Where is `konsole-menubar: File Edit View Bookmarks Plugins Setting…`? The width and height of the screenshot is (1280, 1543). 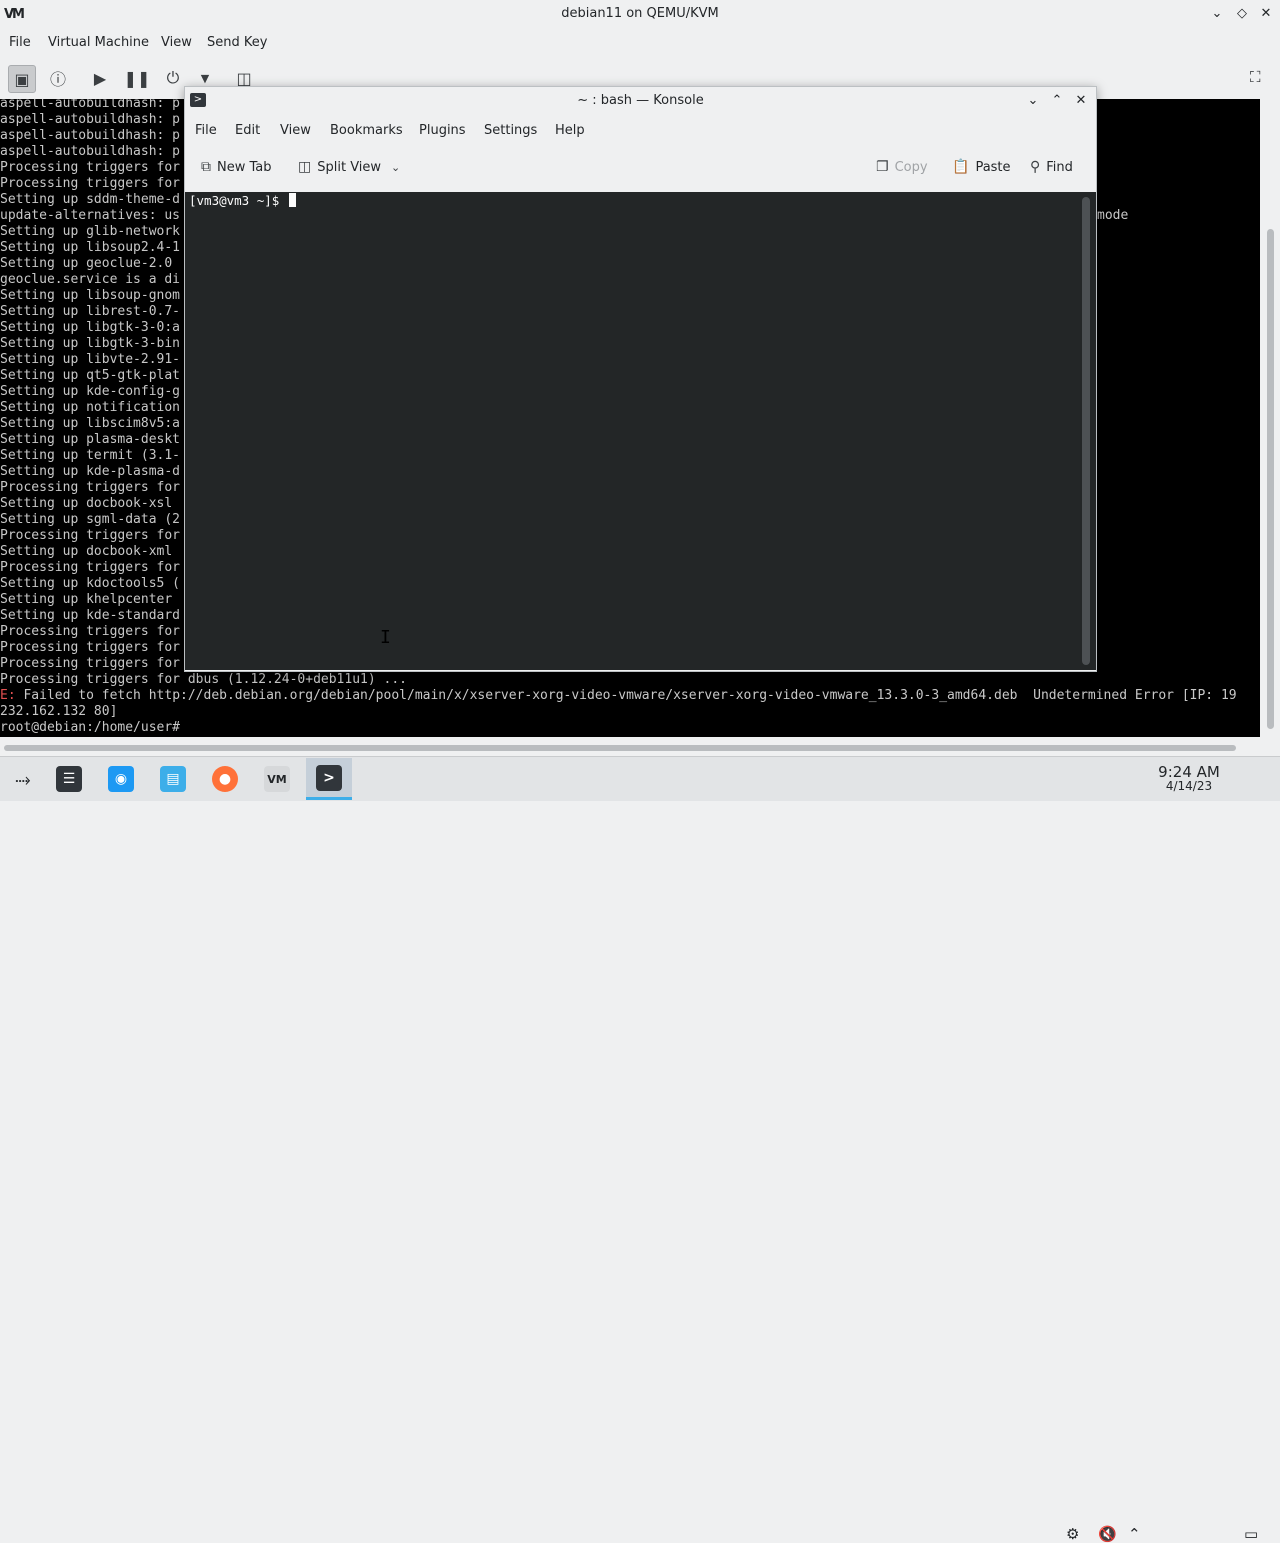
konsole-menubar: File Edit View Bookmarks Plugins Setting… is located at coordinates (640, 132).